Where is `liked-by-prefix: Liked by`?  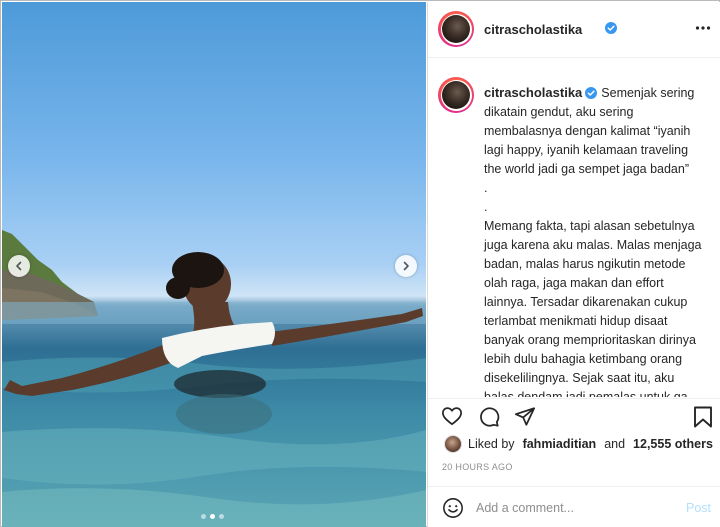 liked-by-prefix: Liked by is located at coordinates (491, 444).